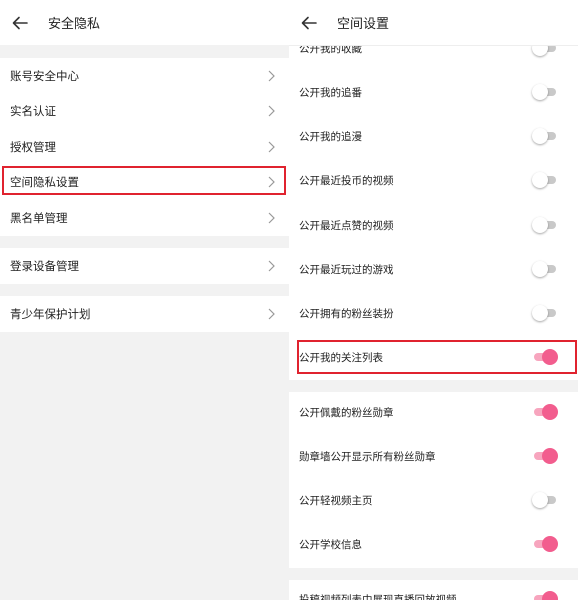 This screenshot has height=600, width=578. Describe the element at coordinates (433, 22) in the screenshot. I see `right-header: 空间设置` at that location.